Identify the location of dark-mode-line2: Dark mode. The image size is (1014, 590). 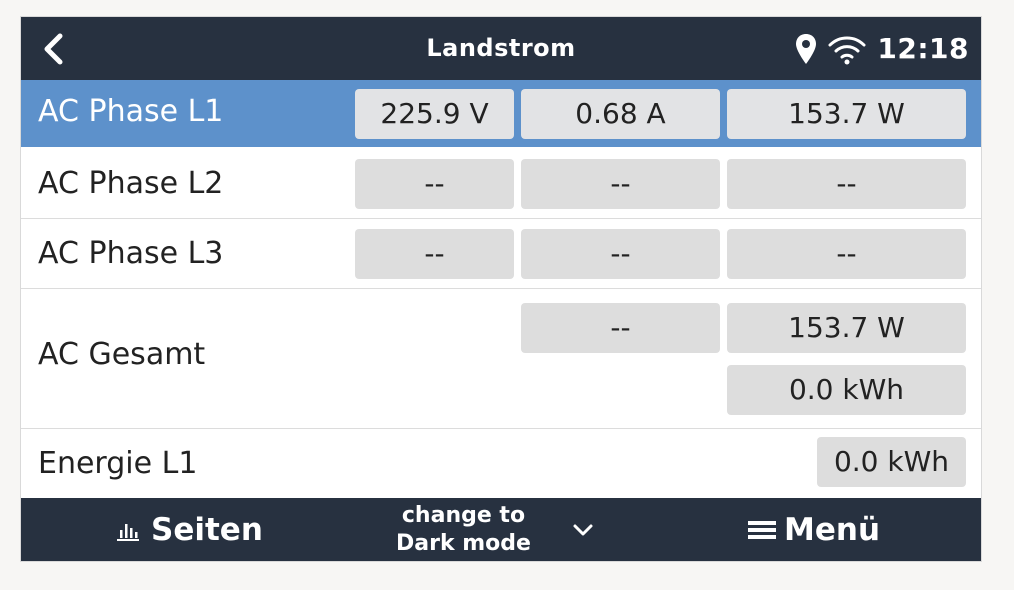
(463, 543).